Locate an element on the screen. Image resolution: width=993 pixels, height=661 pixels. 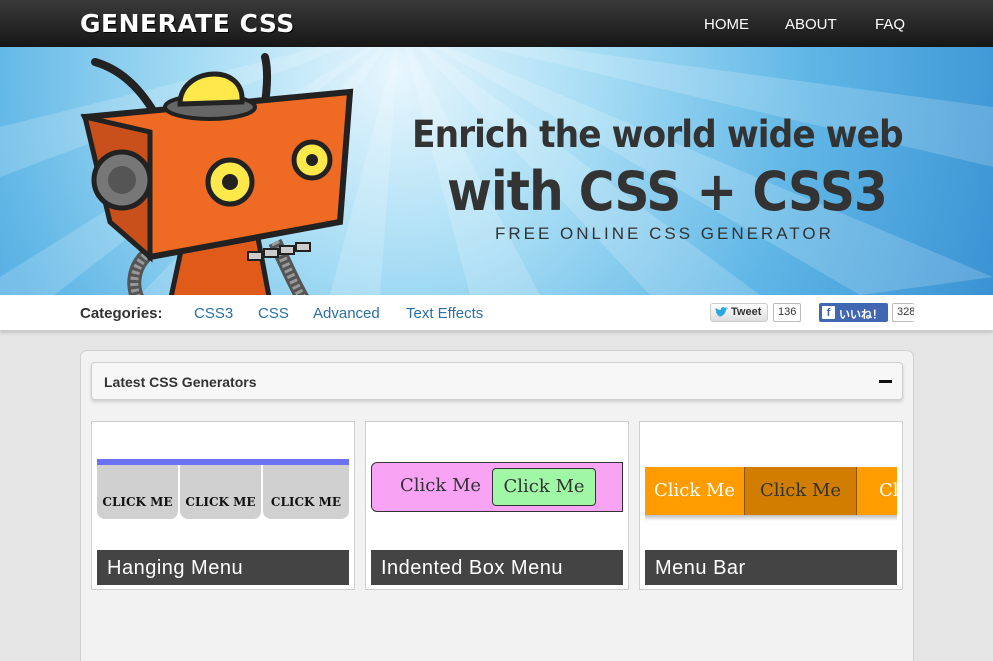
banner-tagline: FREE ONLINE CSS GENERATOR is located at coordinates (664, 233).